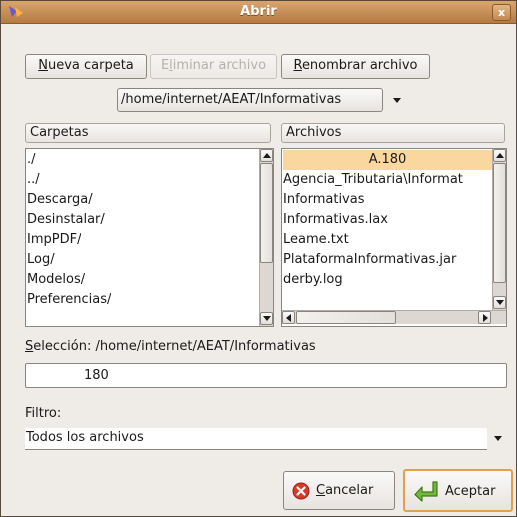  I want to click on files-horizontal-scrollbar, so click(394, 317).